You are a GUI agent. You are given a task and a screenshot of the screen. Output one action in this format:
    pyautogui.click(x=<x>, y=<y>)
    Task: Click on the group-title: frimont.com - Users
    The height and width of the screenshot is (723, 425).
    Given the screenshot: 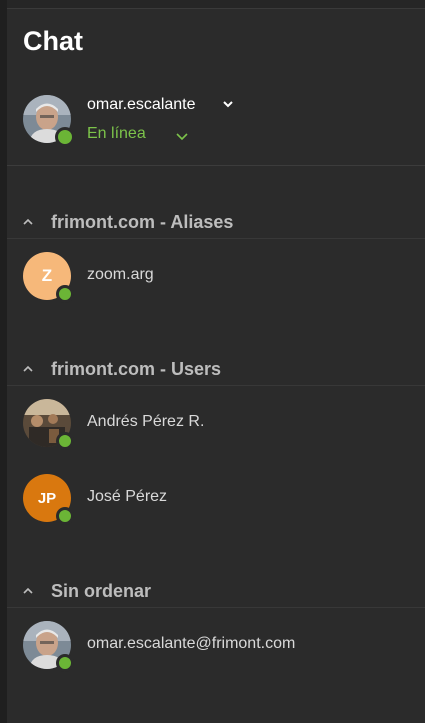 What is the action you would take?
    pyautogui.click(x=136, y=369)
    